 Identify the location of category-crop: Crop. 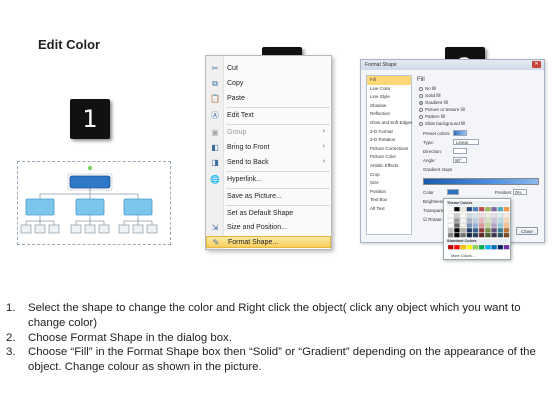
(389, 175).